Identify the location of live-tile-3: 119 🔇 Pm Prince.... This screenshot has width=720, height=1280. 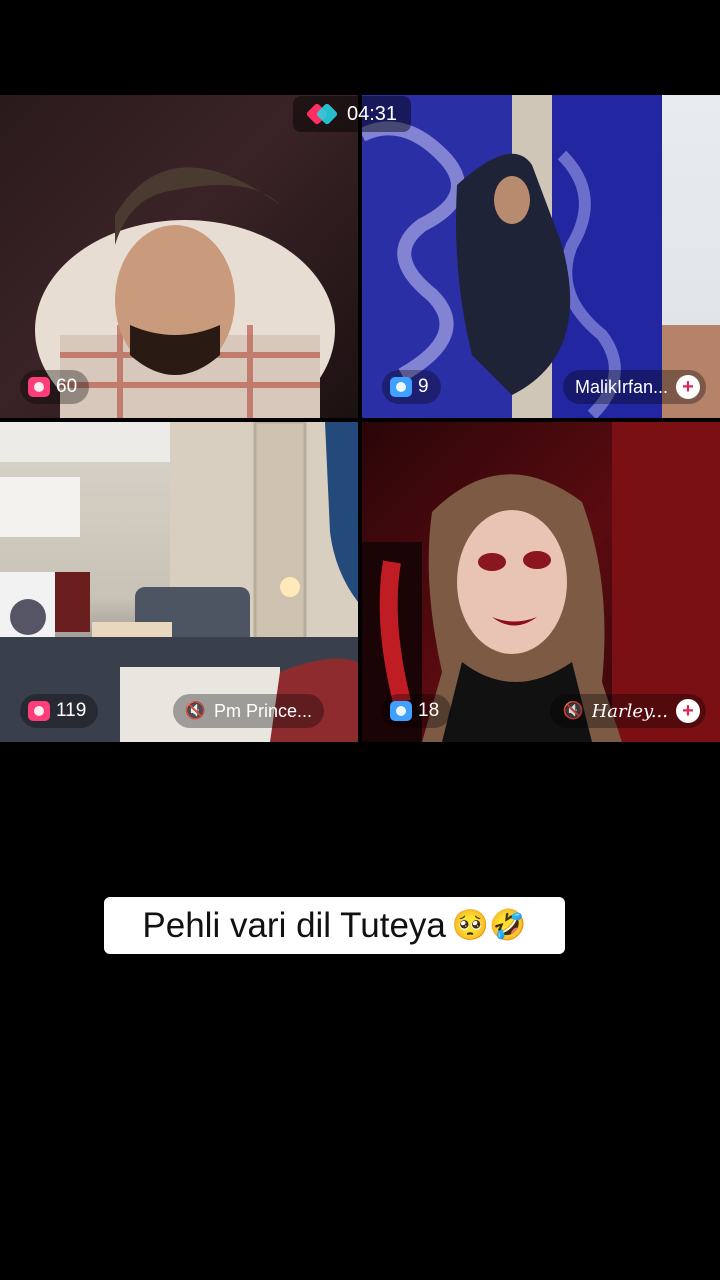
(179, 582).